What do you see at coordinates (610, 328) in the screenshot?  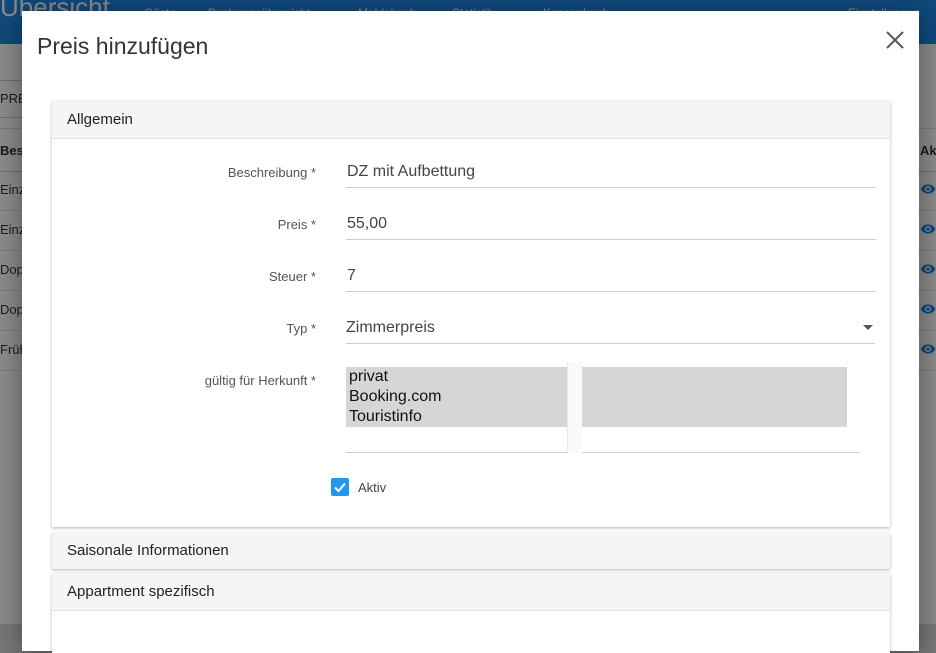 I see `typ-select: Zimmerpreis` at bounding box center [610, 328].